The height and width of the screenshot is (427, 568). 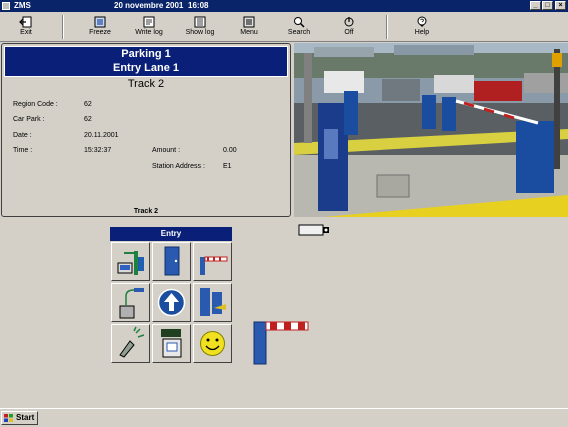 I want to click on time-value: 15:32:37, so click(x=98, y=150).